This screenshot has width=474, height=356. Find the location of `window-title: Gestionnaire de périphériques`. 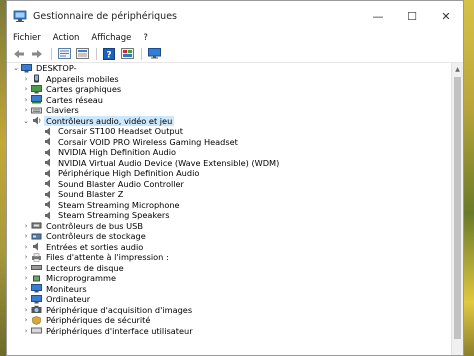

window-title: Gestionnaire de périphériques is located at coordinates (105, 16).